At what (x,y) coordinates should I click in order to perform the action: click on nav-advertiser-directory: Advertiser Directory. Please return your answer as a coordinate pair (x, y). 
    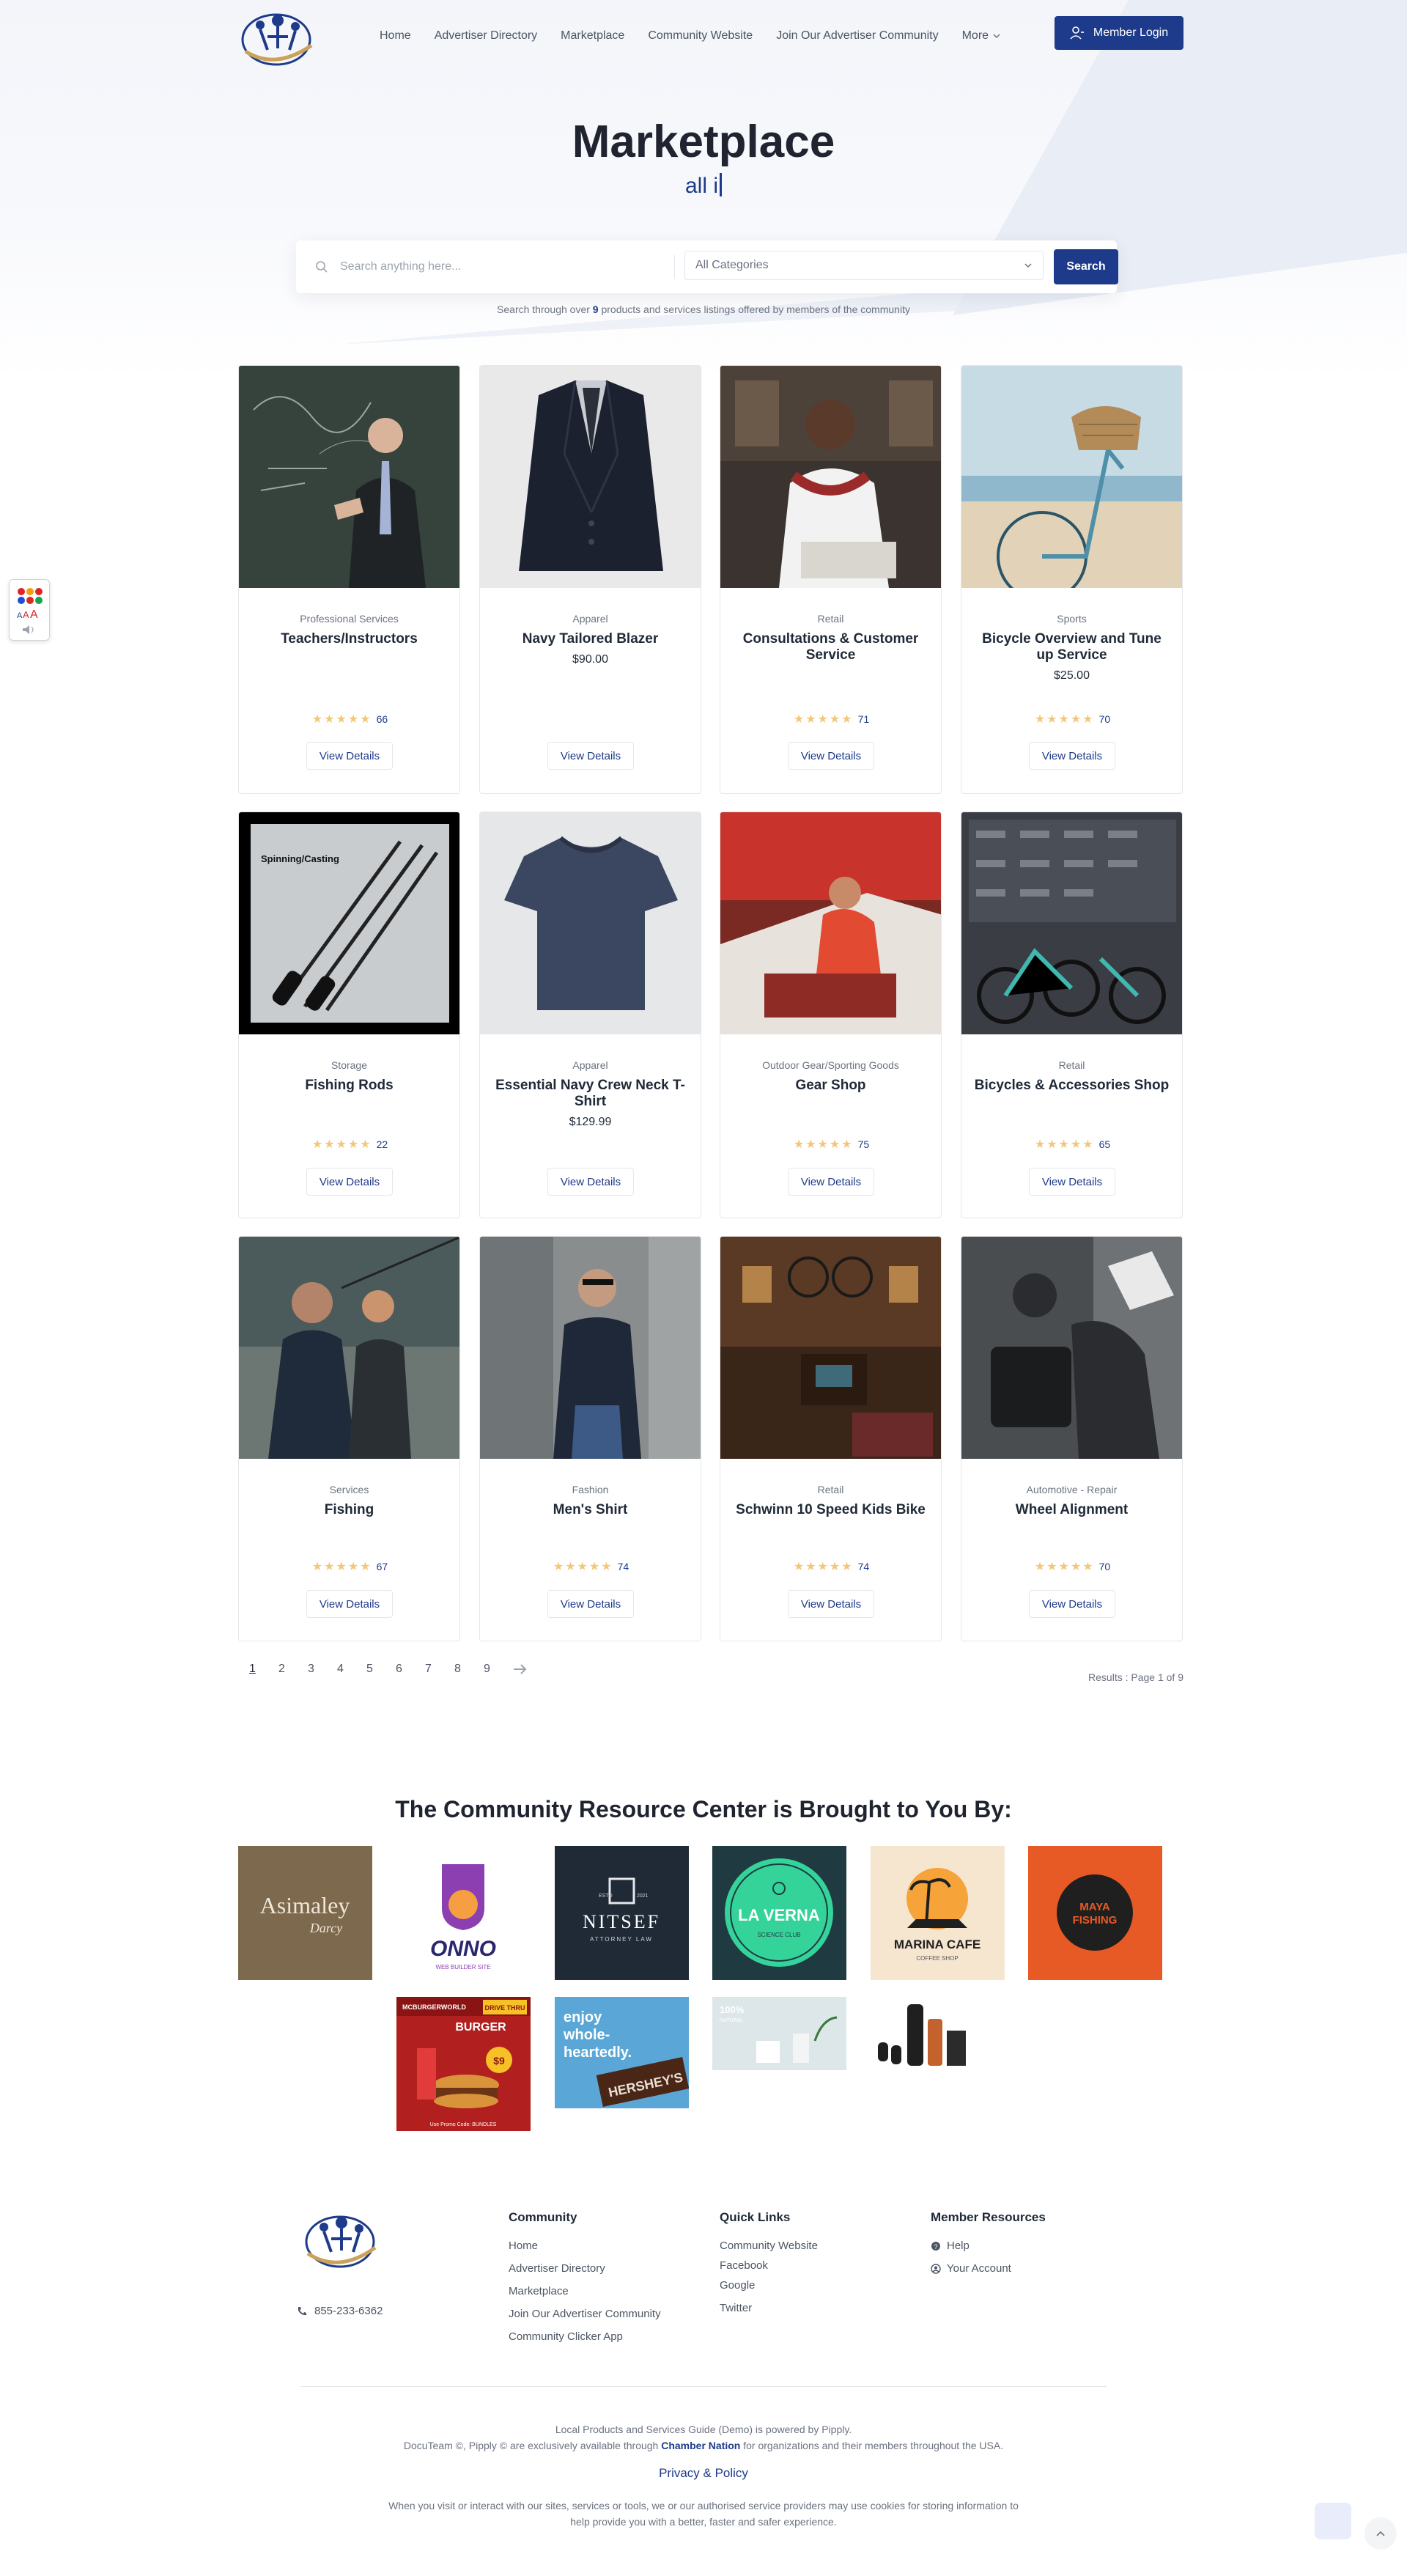
    Looking at the image, I should click on (486, 36).